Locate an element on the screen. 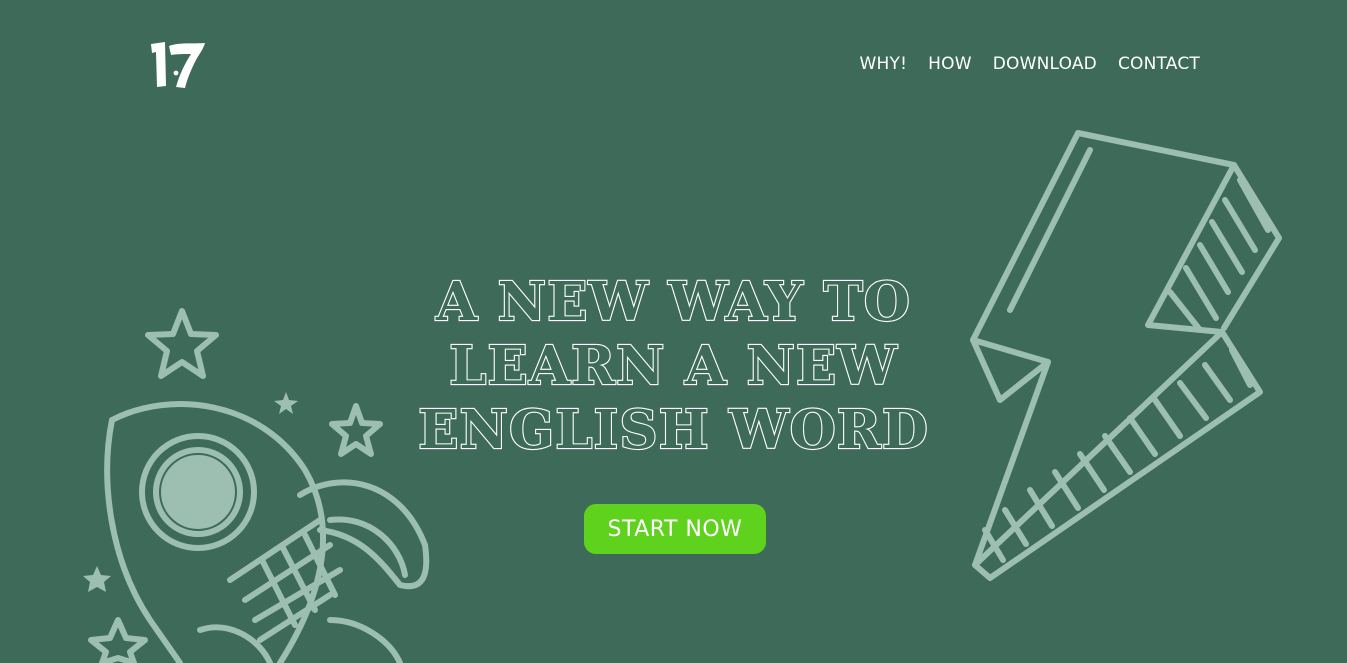 Image resolution: width=1347 pixels, height=663 pixels. main-nav: WHY! HOW DOWNLOAD CONTACT is located at coordinates (1030, 64).